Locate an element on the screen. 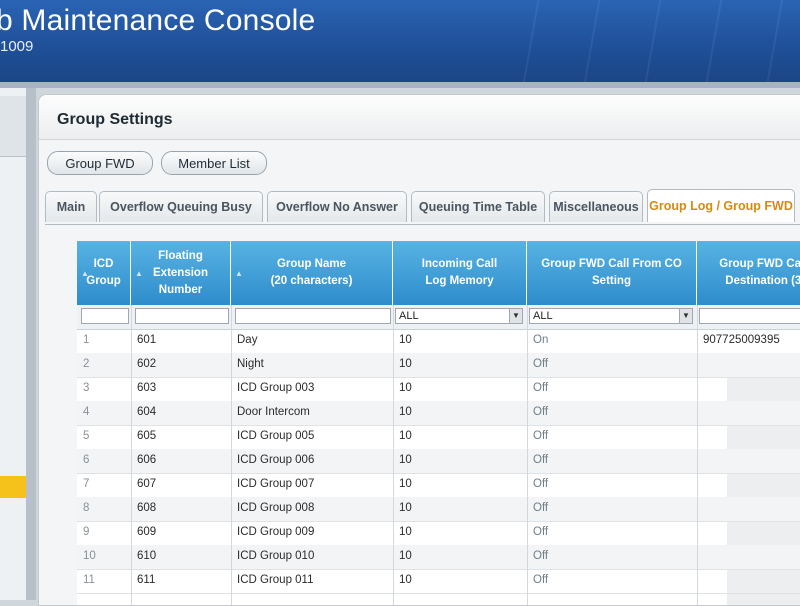  cell-extension: 601 is located at coordinates (146, 340).